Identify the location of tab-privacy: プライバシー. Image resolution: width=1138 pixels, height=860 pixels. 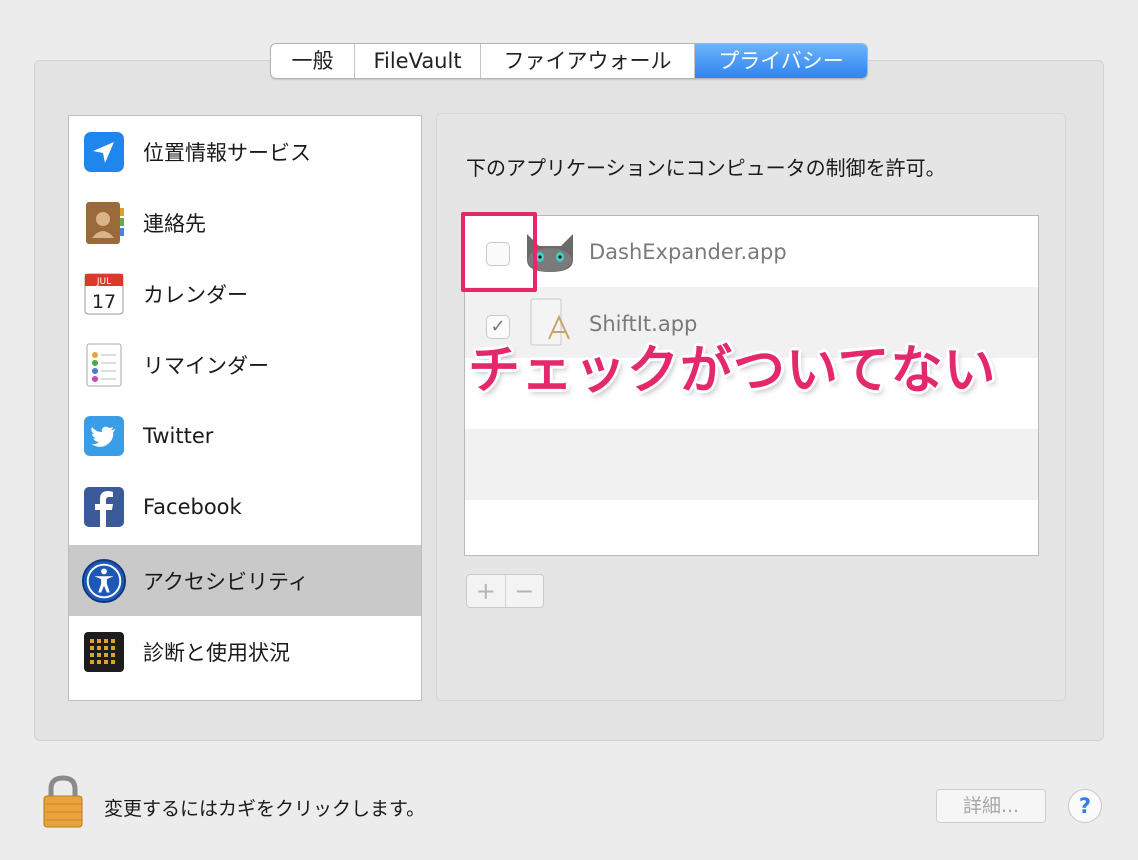
(781, 61).